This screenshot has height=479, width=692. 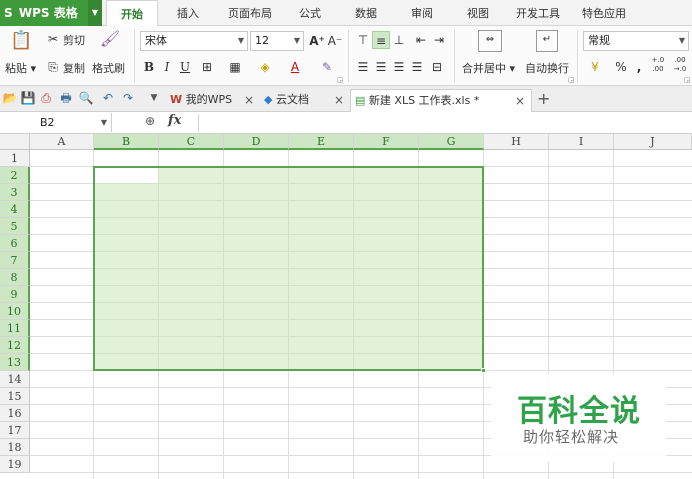 What do you see at coordinates (516, 142) in the screenshot?
I see `column-header-h: H` at bounding box center [516, 142].